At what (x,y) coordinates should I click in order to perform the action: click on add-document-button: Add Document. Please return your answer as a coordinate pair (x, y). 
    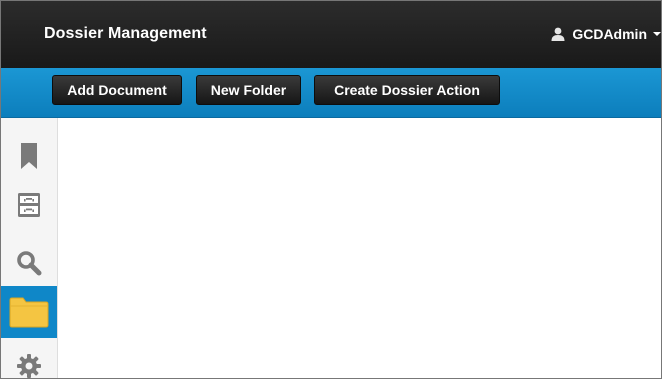
    Looking at the image, I should click on (117, 90).